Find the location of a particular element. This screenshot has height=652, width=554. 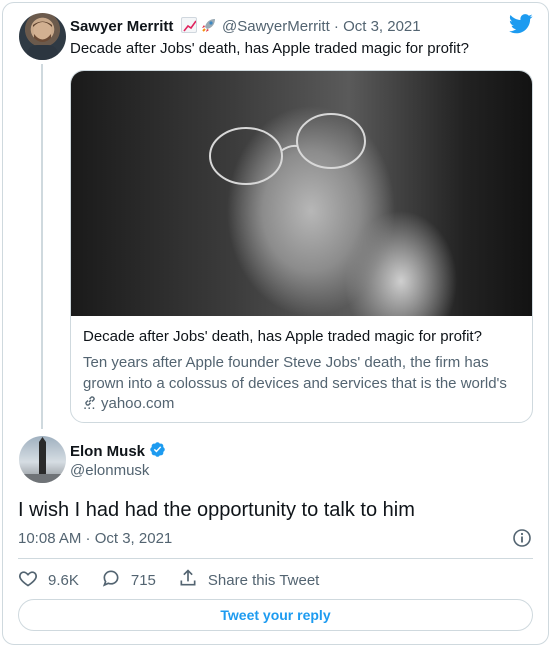

portrait-glasses-shape is located at coordinates (287, 149).